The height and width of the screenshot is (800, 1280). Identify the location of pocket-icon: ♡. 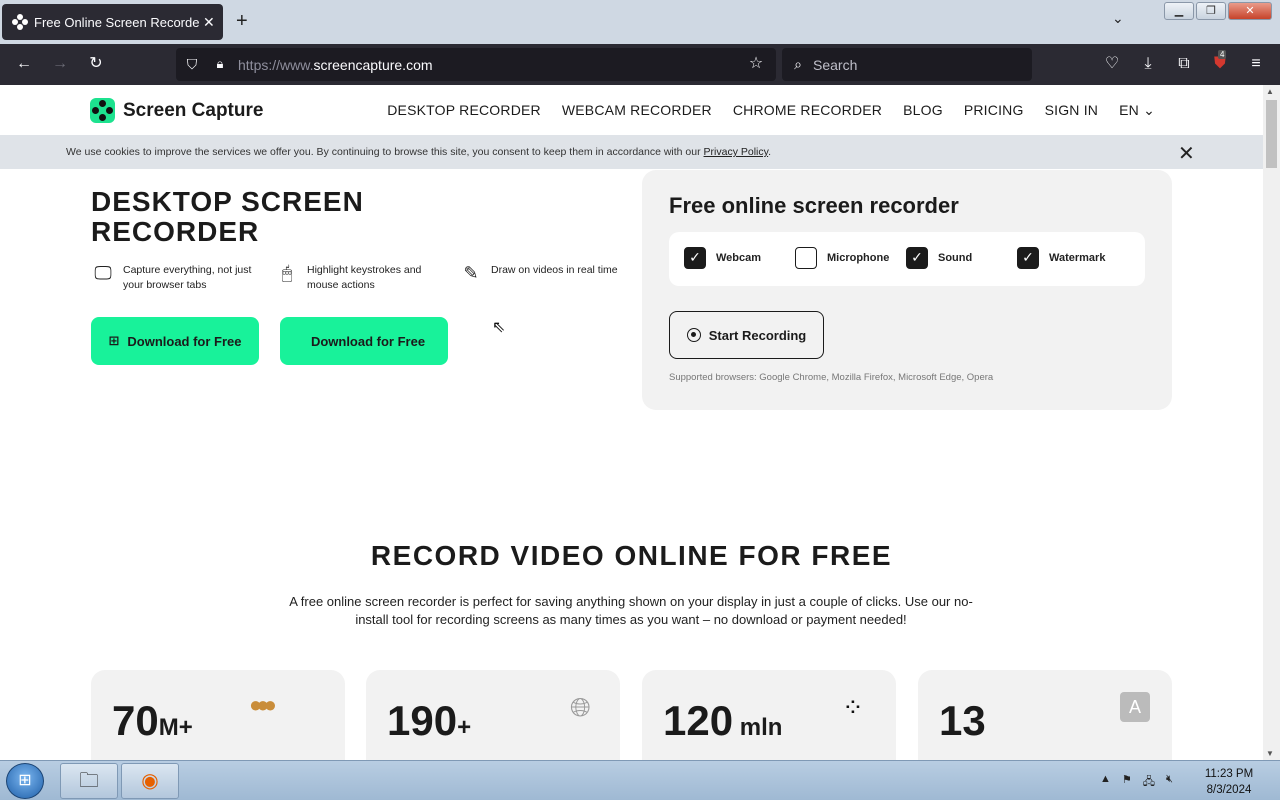
(1112, 64).